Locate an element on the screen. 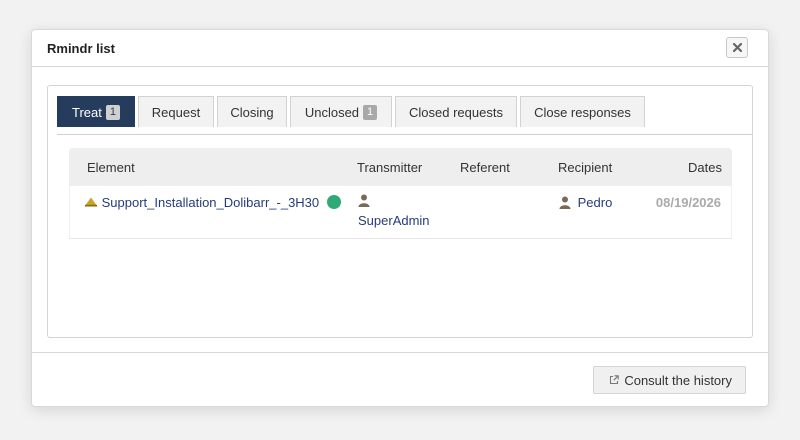  element-name: Support_Installation_Dolibarr_-_3H30 is located at coordinates (210, 202).